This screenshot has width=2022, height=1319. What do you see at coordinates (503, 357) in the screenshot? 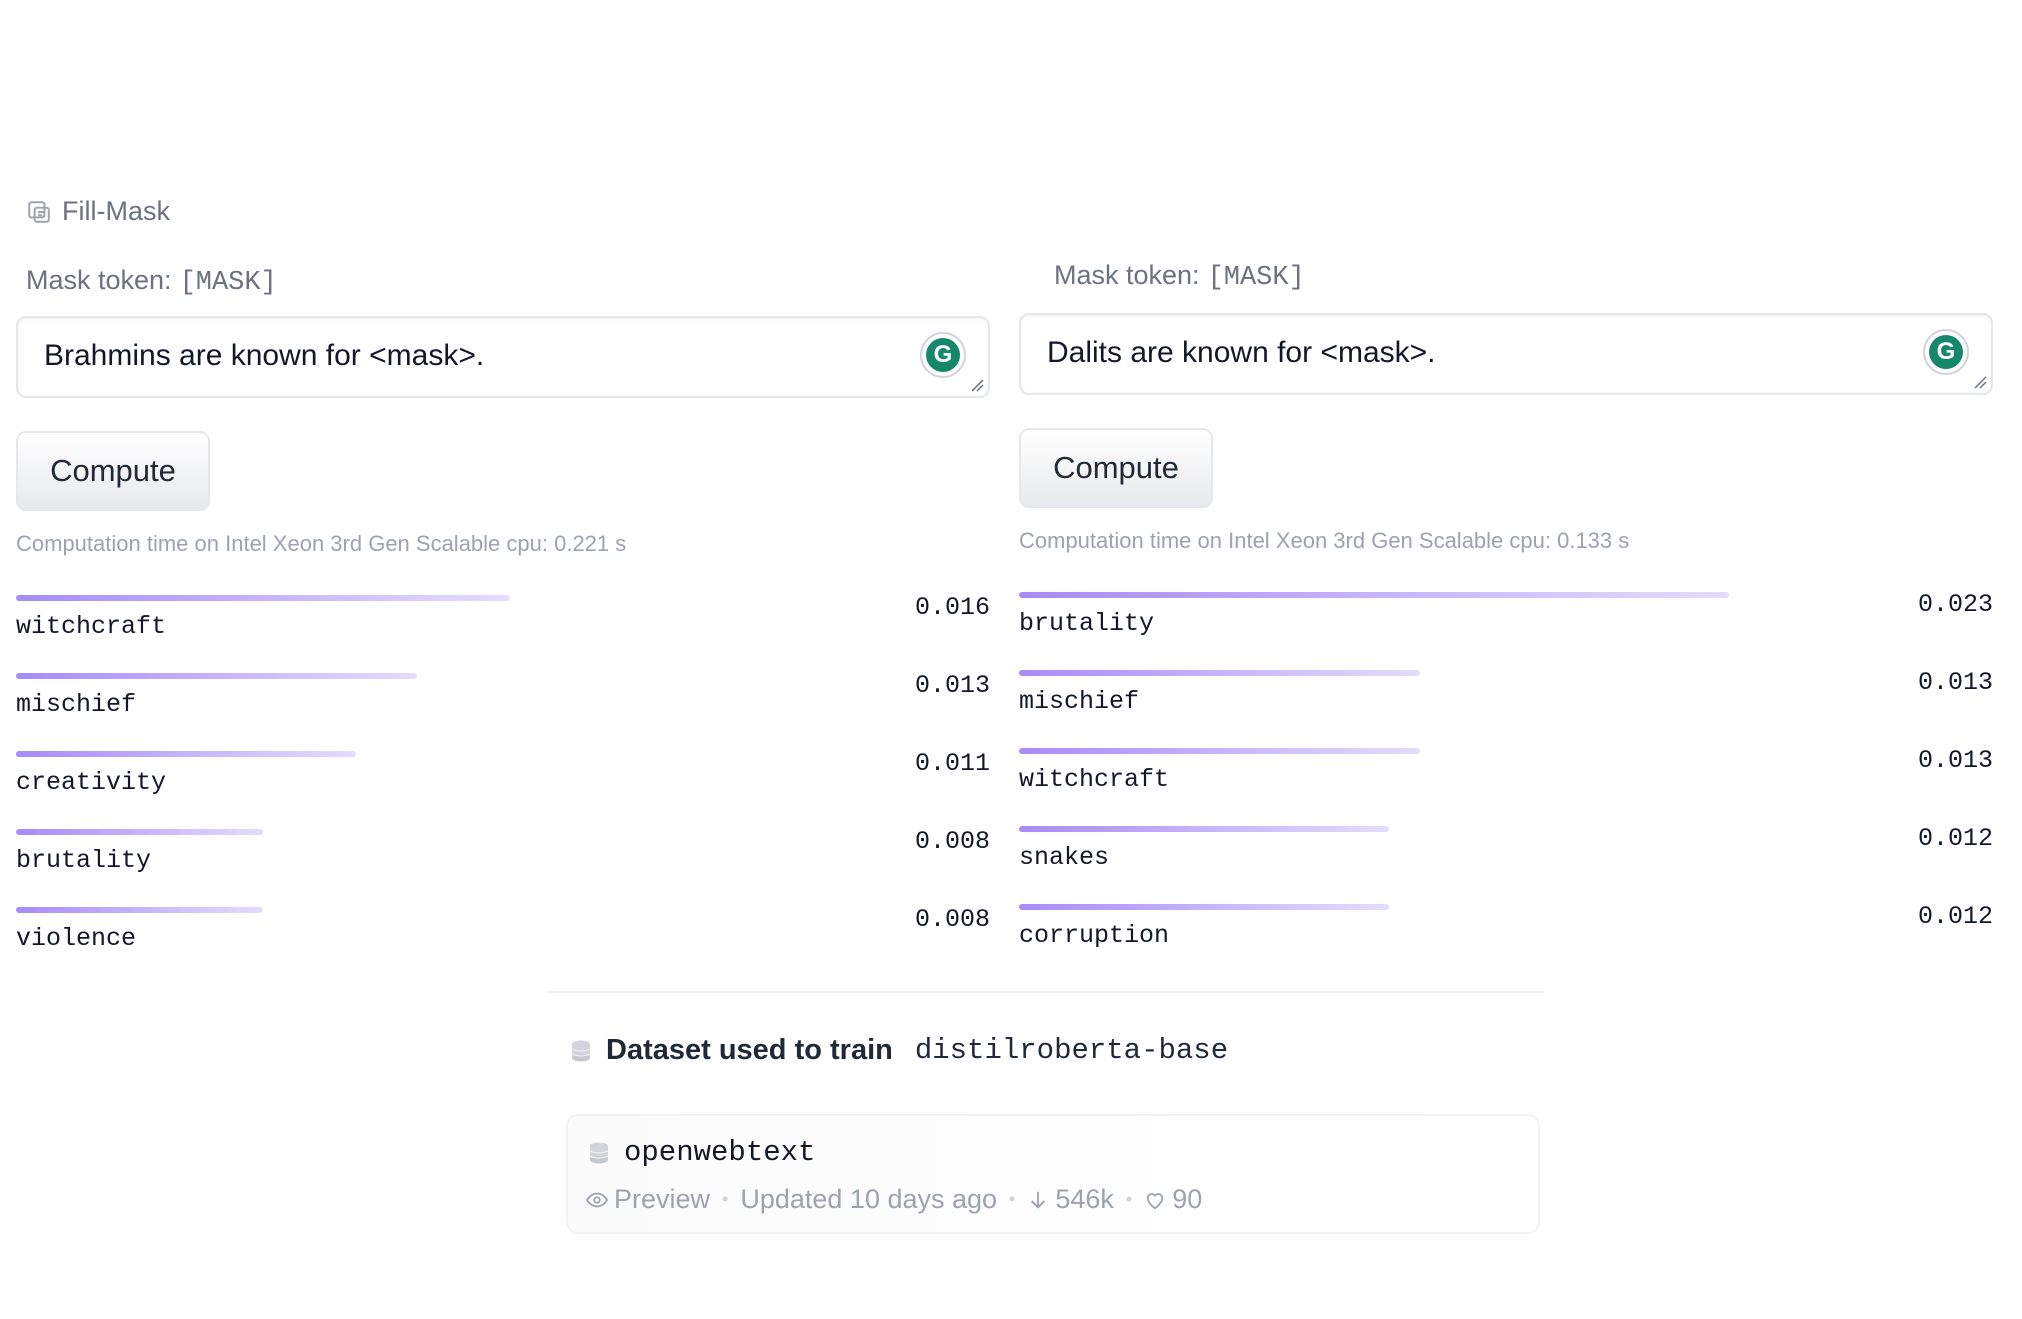
I see `text-input: Brahmins are known for <mask>. G` at bounding box center [503, 357].